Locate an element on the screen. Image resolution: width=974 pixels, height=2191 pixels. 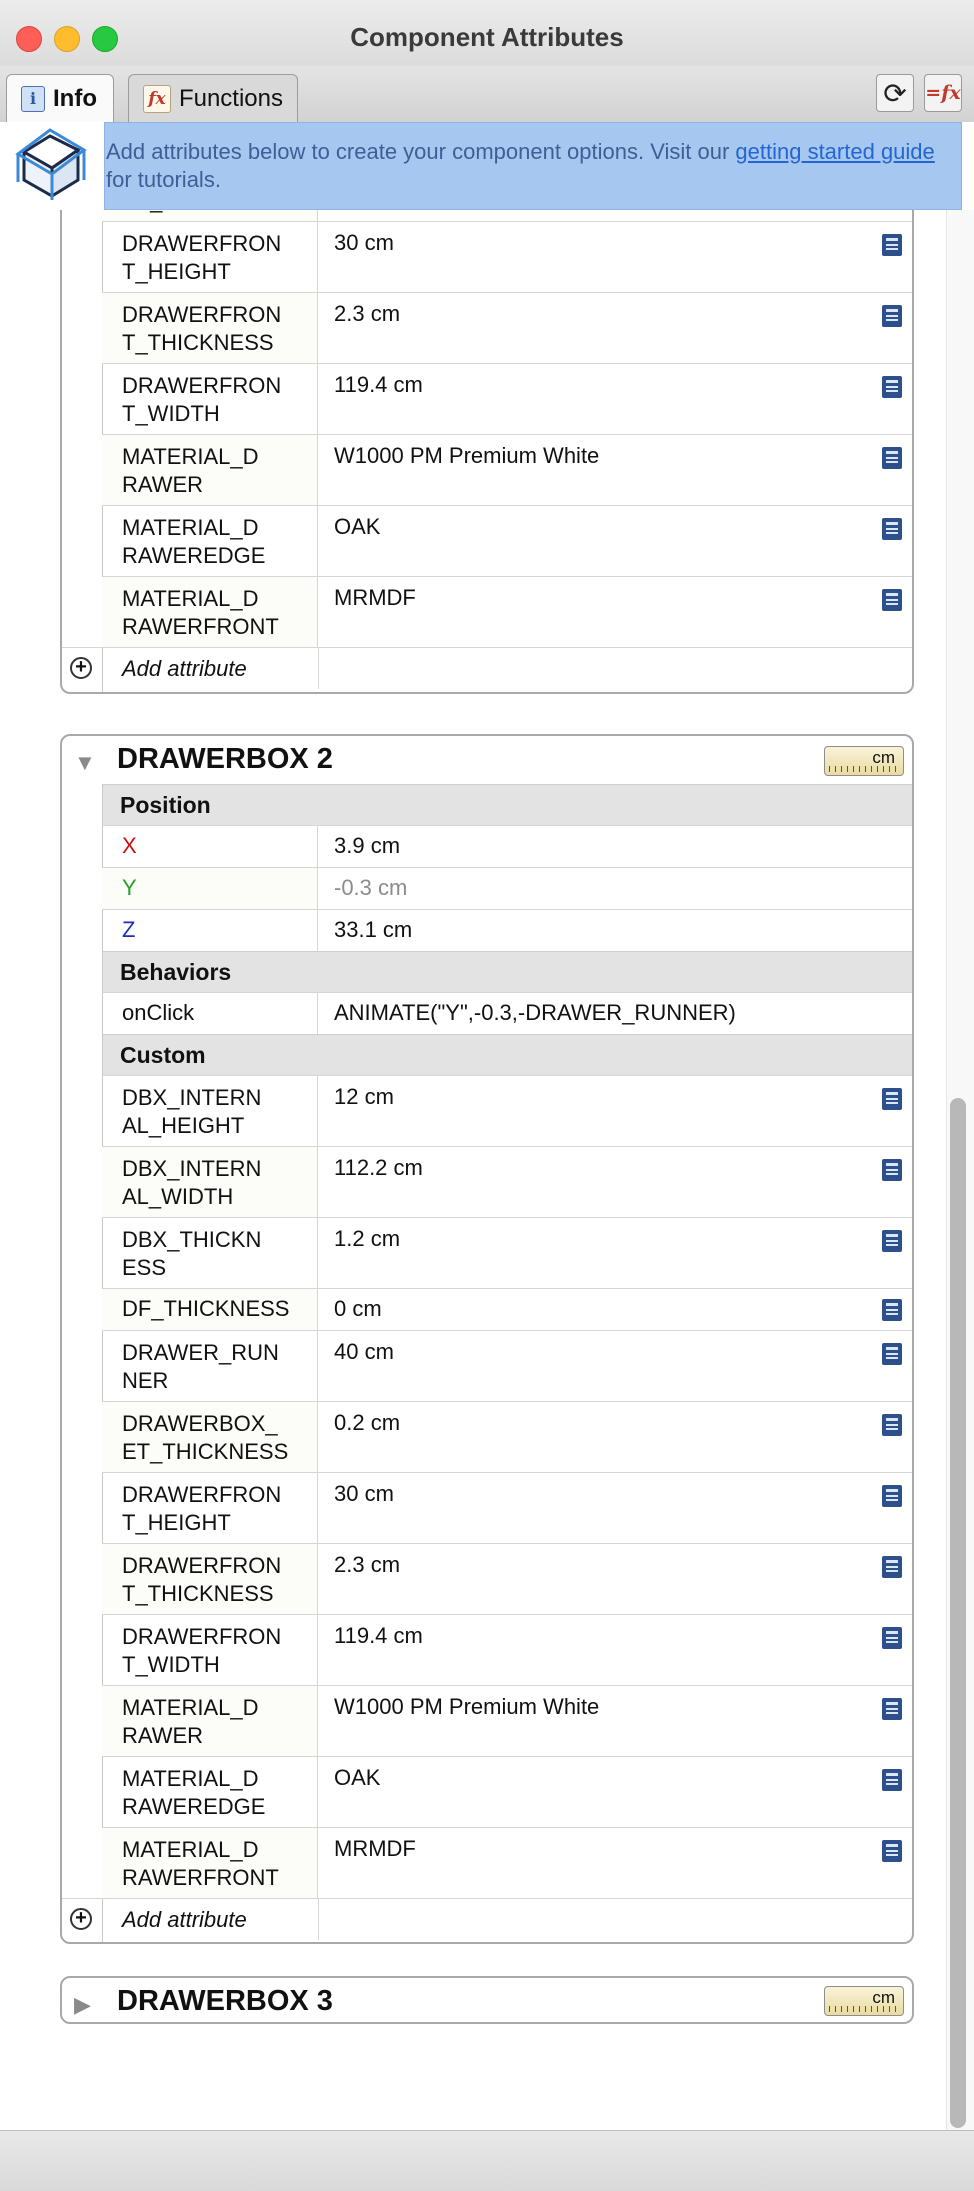
position-x-row: X 3.9 cm is located at coordinates (507, 846).